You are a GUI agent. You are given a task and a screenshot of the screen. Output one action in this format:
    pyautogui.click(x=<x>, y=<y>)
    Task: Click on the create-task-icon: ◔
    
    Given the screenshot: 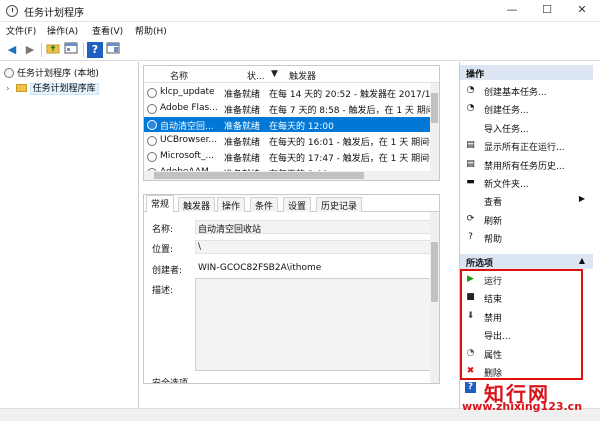 What is the action you would take?
    pyautogui.click(x=470, y=108)
    